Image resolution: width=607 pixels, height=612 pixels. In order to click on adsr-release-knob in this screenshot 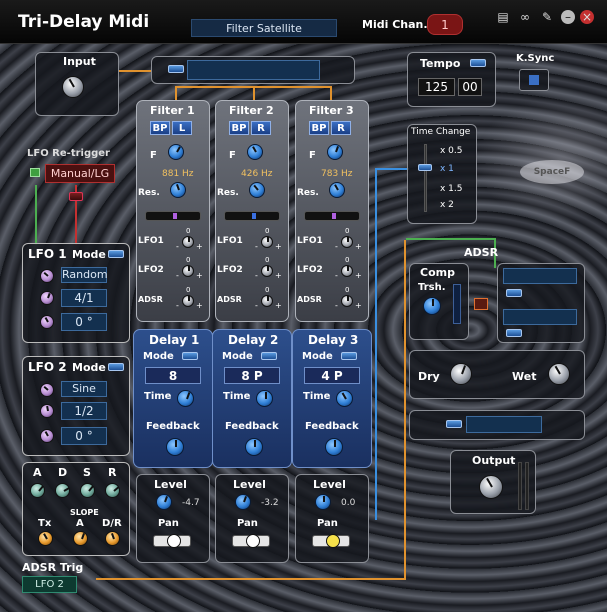, I will do `click(112, 490)`.